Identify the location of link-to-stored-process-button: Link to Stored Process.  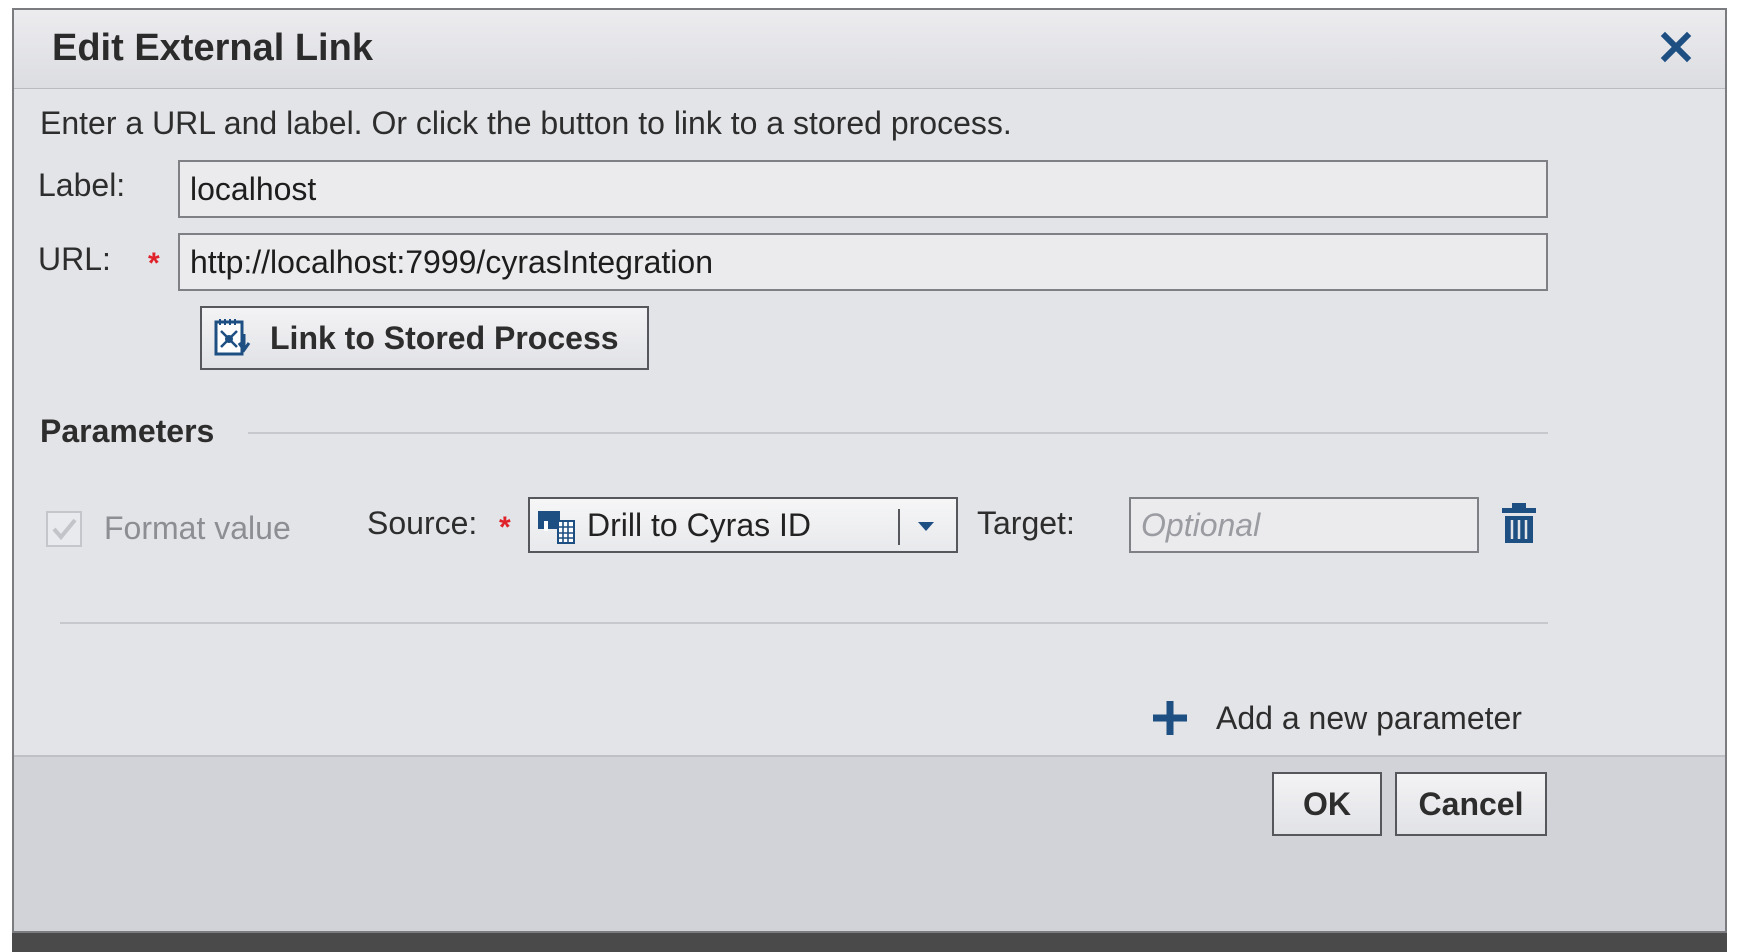
(424, 338).